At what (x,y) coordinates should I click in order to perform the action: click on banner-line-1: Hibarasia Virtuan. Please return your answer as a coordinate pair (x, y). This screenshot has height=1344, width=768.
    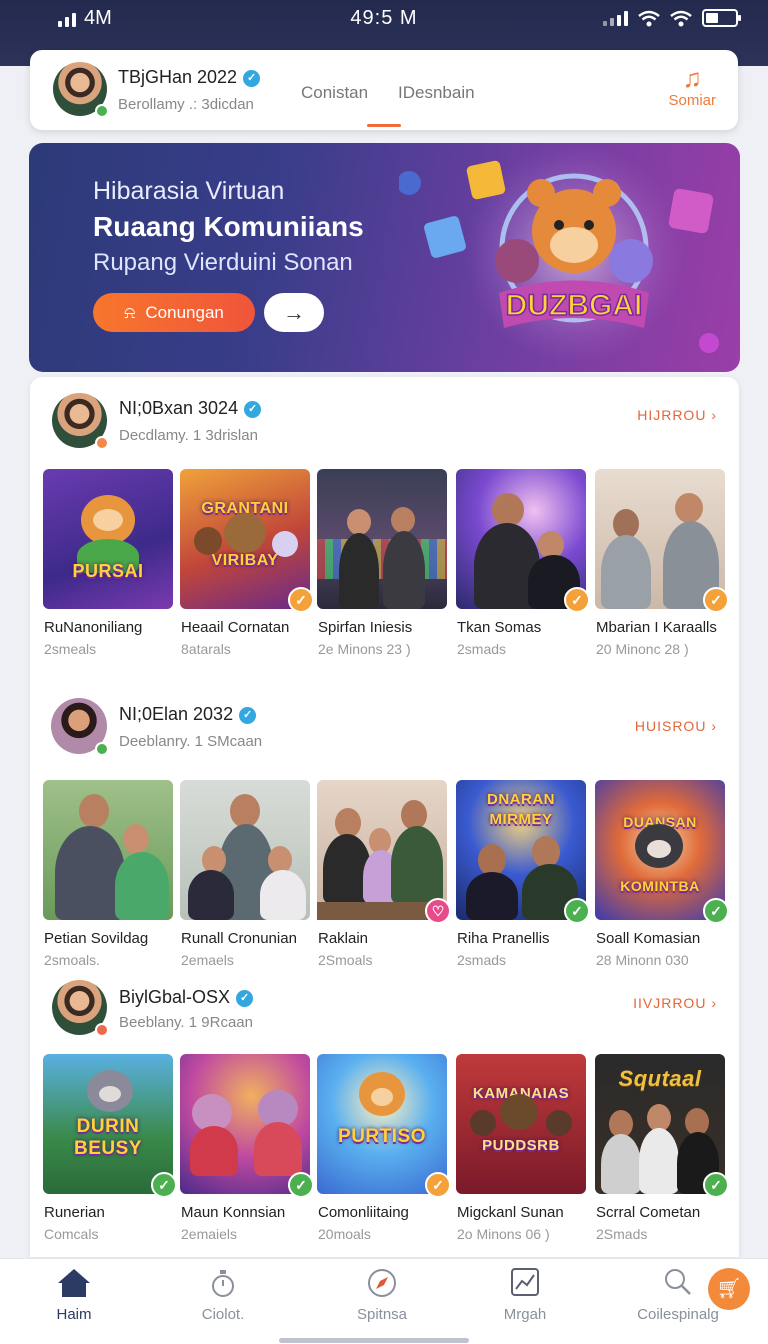
    Looking at the image, I should click on (189, 191).